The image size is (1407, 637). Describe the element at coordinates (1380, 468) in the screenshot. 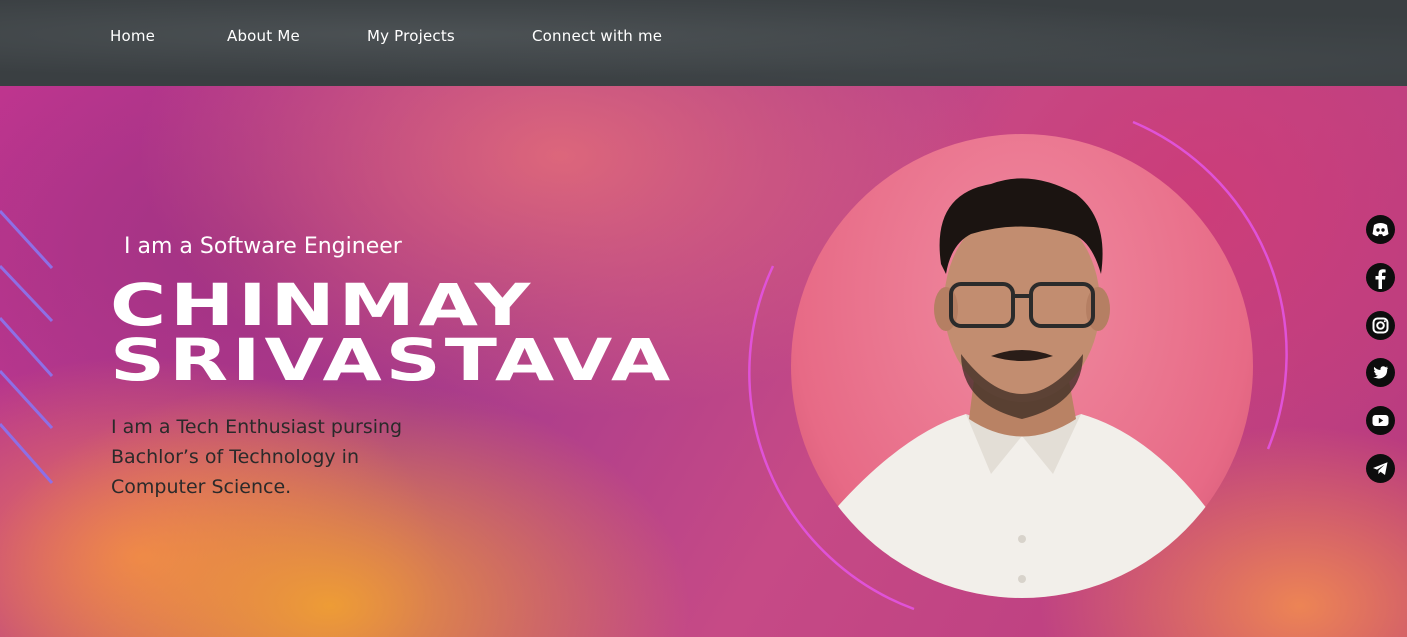

I see `telegram-icon` at that location.